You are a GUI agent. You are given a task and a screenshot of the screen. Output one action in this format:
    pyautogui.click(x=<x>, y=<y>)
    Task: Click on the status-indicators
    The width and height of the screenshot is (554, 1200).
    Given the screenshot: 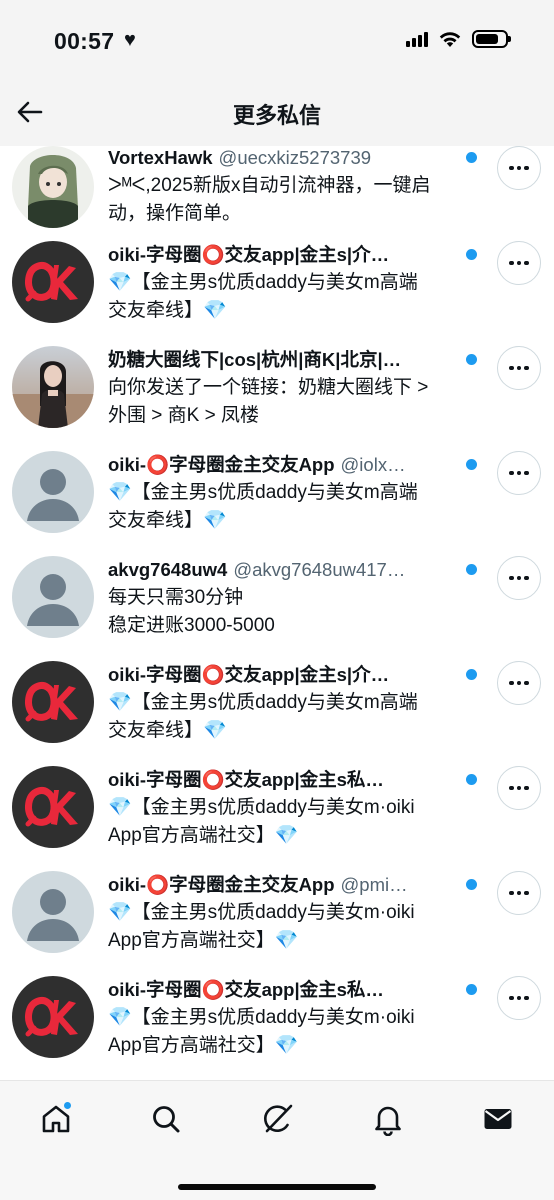 What is the action you would take?
    pyautogui.click(x=458, y=39)
    